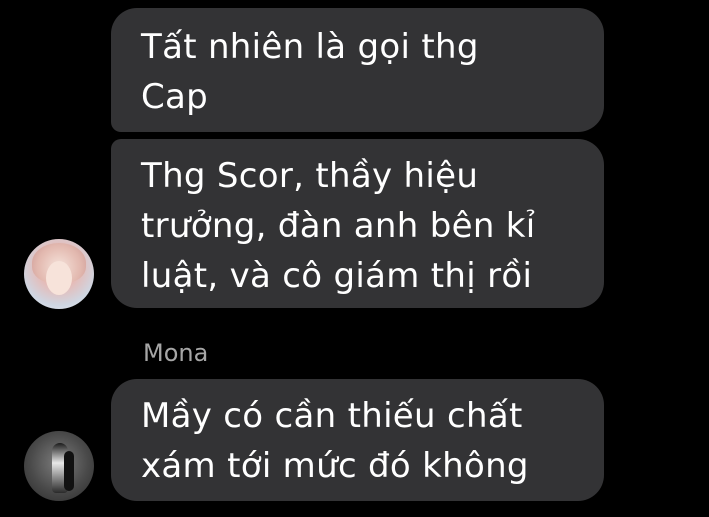  What do you see at coordinates (338, 226) in the screenshot?
I see `message-text-line: trưởng, đàn anh bên kỉ` at bounding box center [338, 226].